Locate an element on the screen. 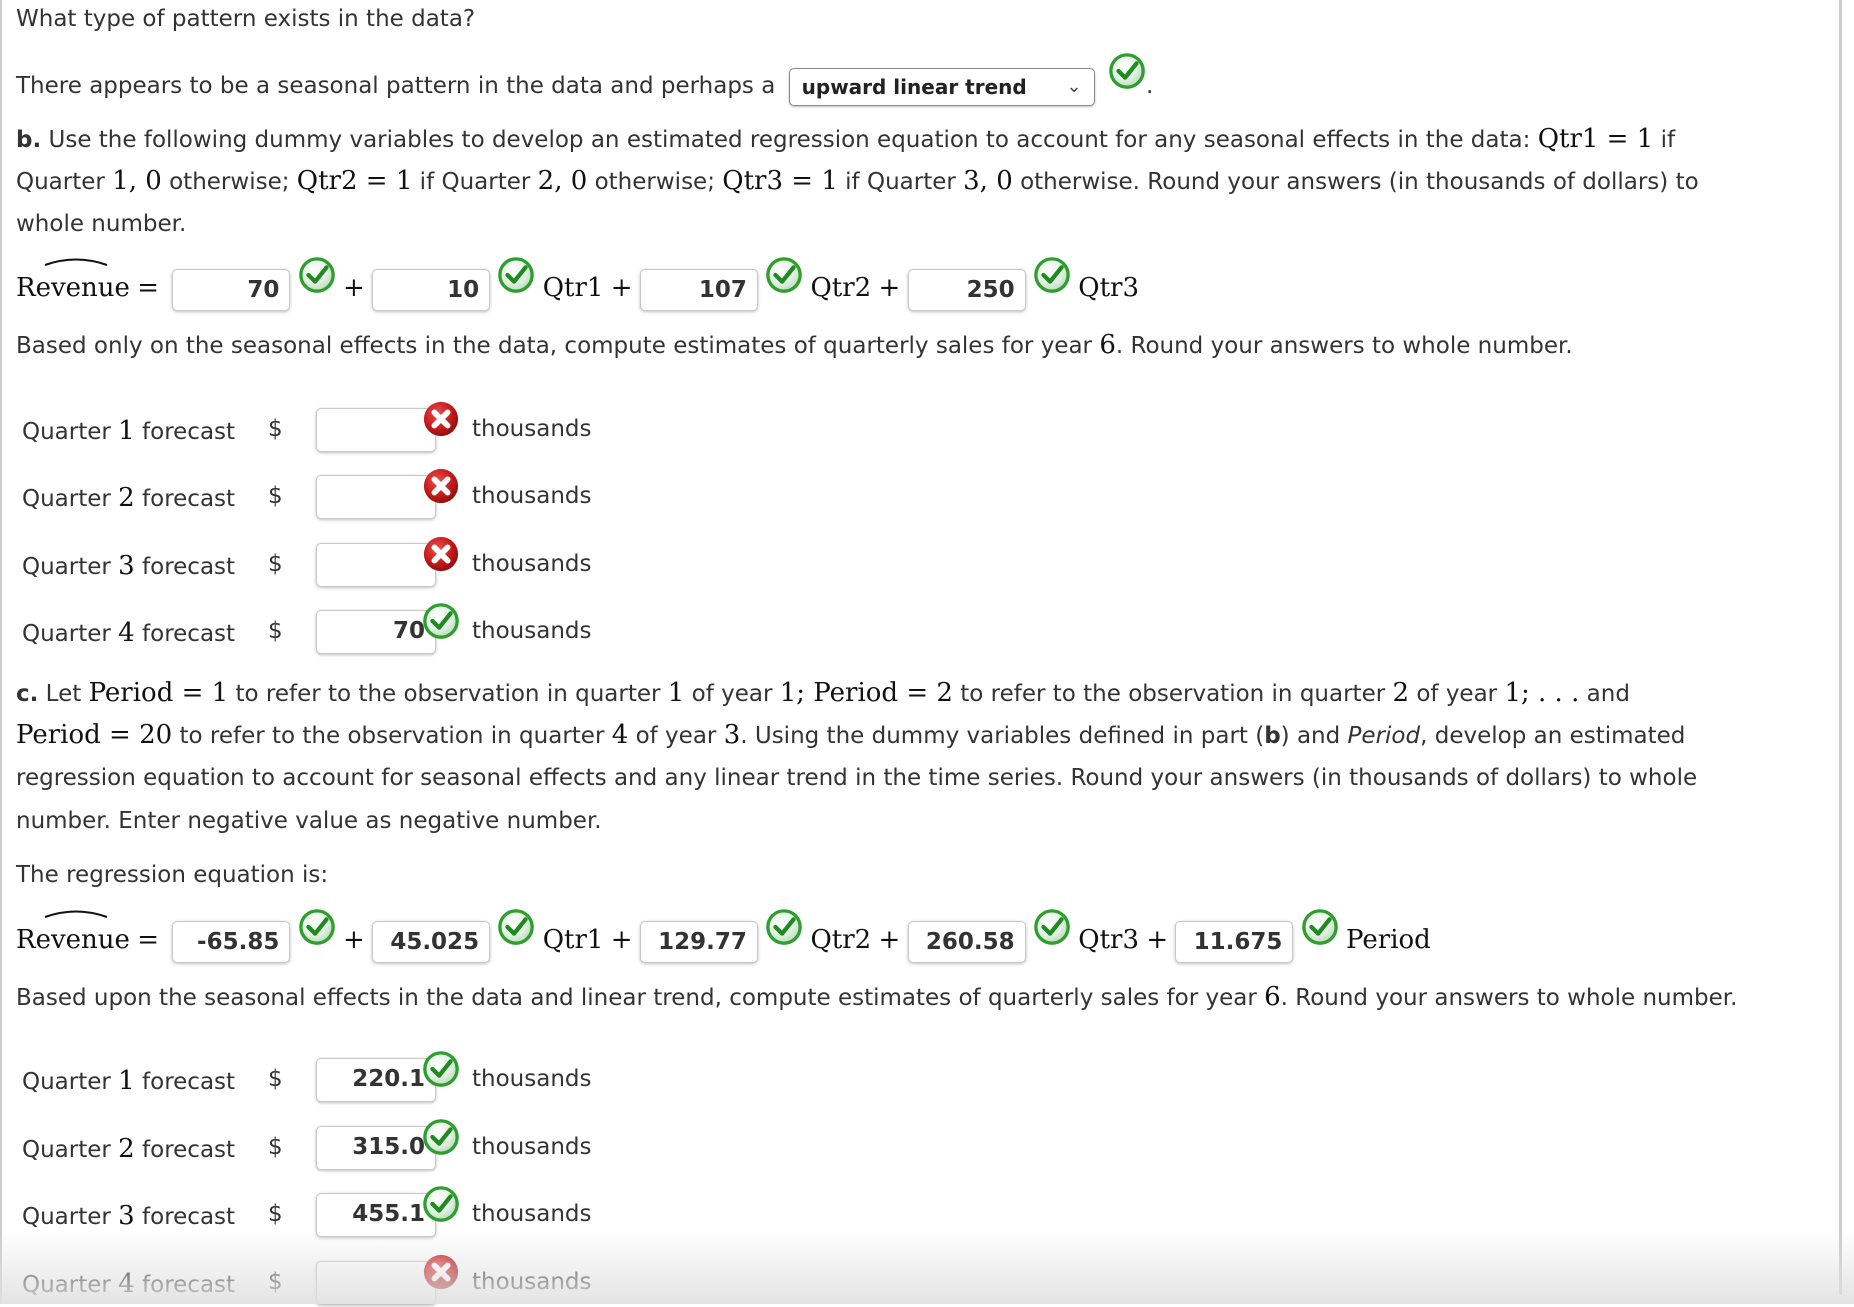 Image resolution: width=1854 pixels, height=1307 pixels. math-value: 1 is located at coordinates (676, 693).